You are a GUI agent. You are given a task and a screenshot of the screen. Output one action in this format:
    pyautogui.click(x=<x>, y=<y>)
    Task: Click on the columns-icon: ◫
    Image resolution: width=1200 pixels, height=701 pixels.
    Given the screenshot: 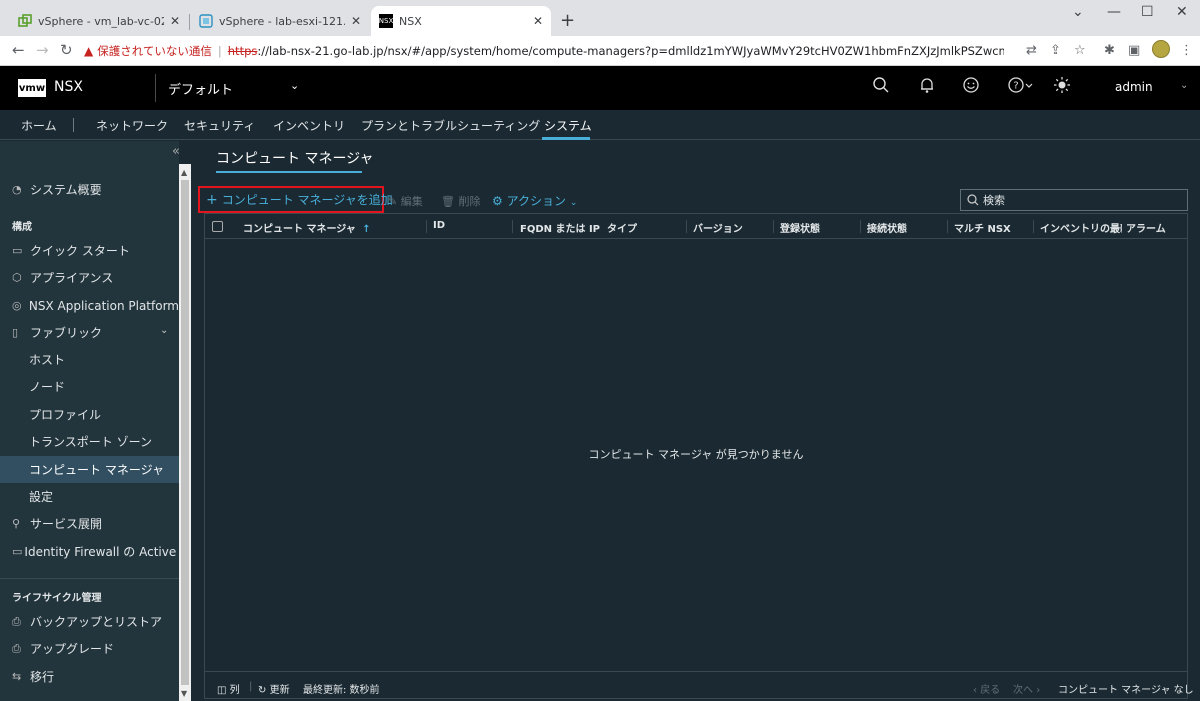 What is the action you would take?
    pyautogui.click(x=222, y=690)
    